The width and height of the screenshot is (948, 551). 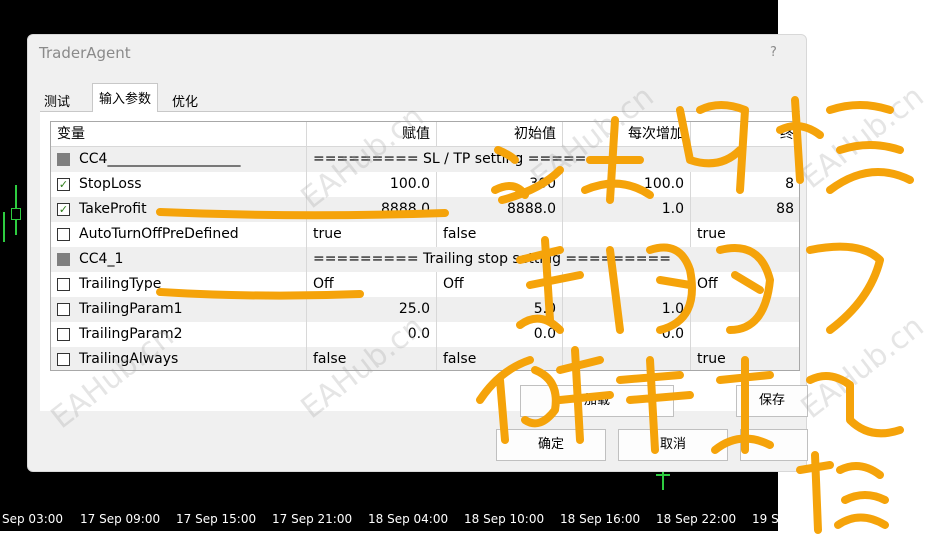 I want to click on param-start: 0.0, so click(x=500, y=334).